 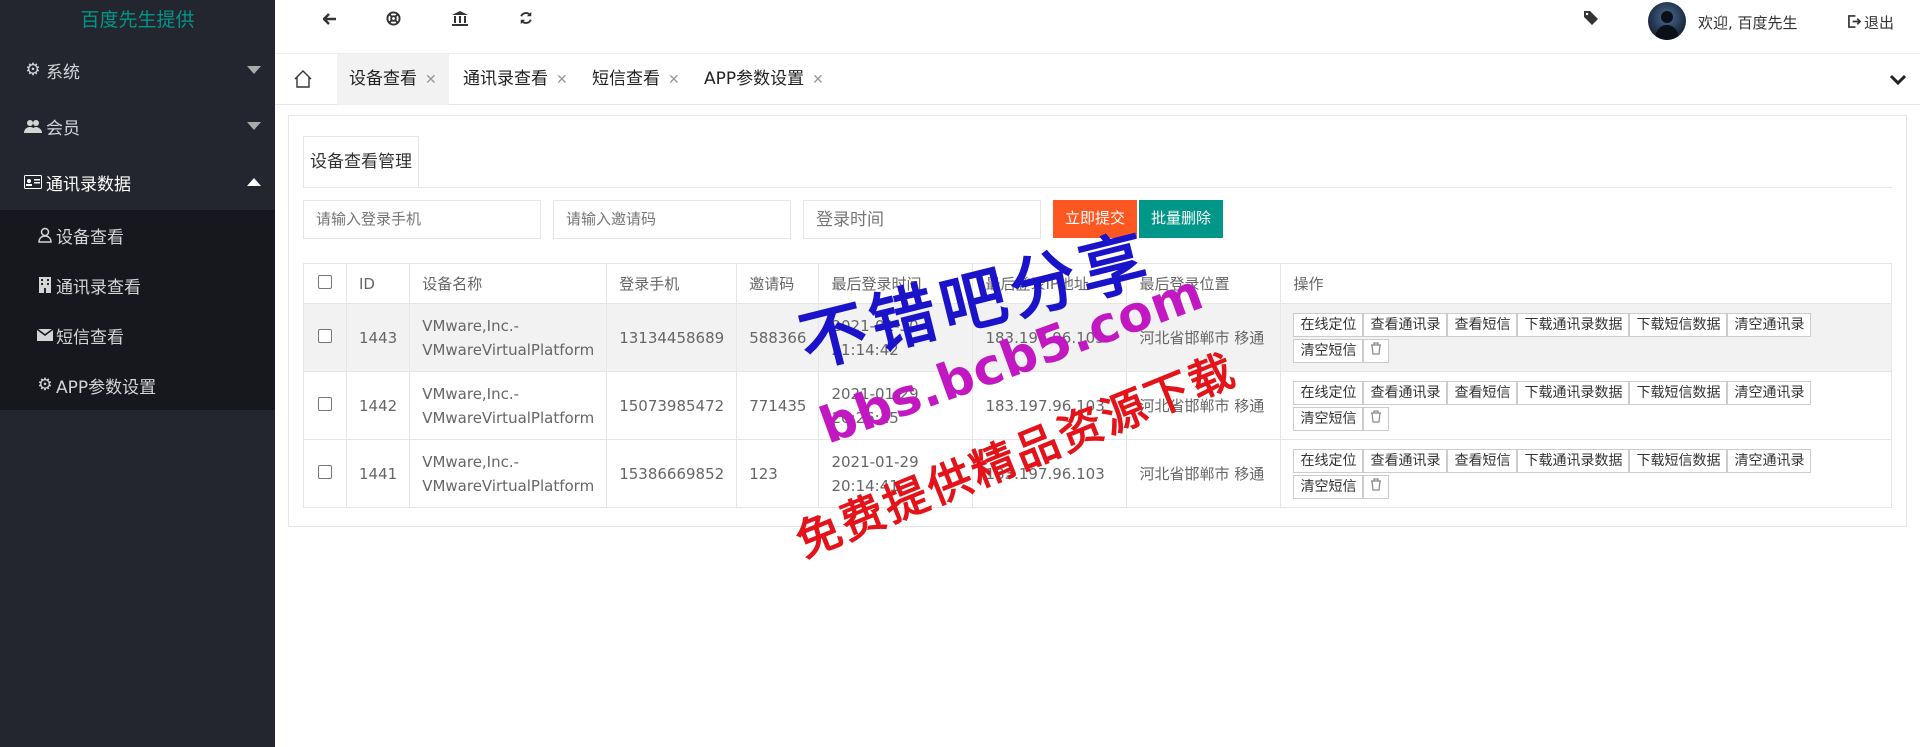 I want to click on select-all-checkbox, so click(x=325, y=281).